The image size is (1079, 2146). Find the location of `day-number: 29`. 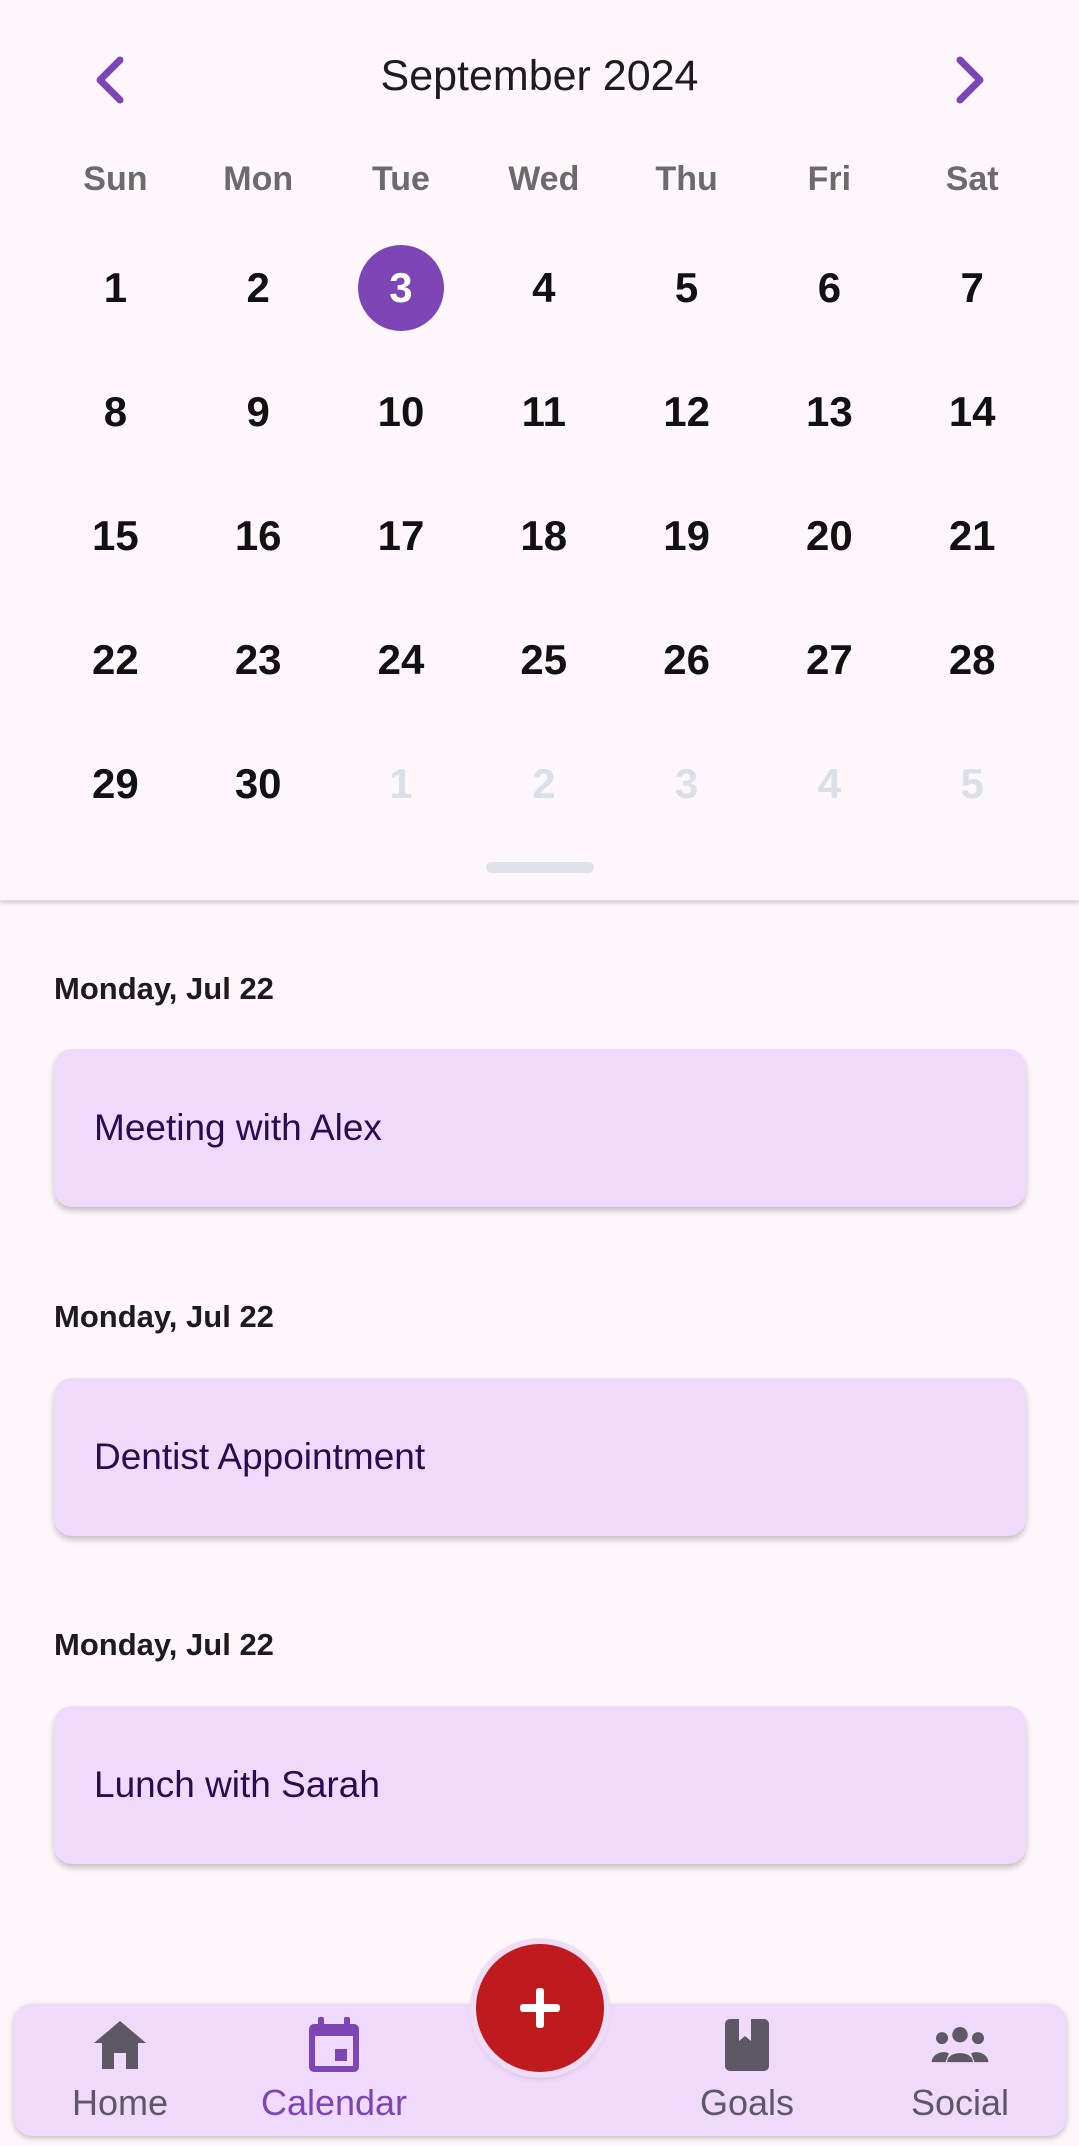

day-number: 29 is located at coordinates (115, 783).